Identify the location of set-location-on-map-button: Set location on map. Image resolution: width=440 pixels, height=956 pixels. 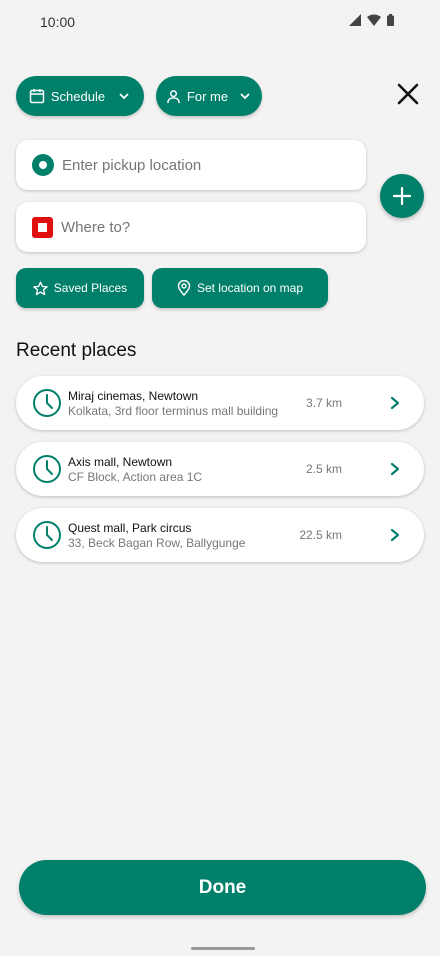
(240, 288).